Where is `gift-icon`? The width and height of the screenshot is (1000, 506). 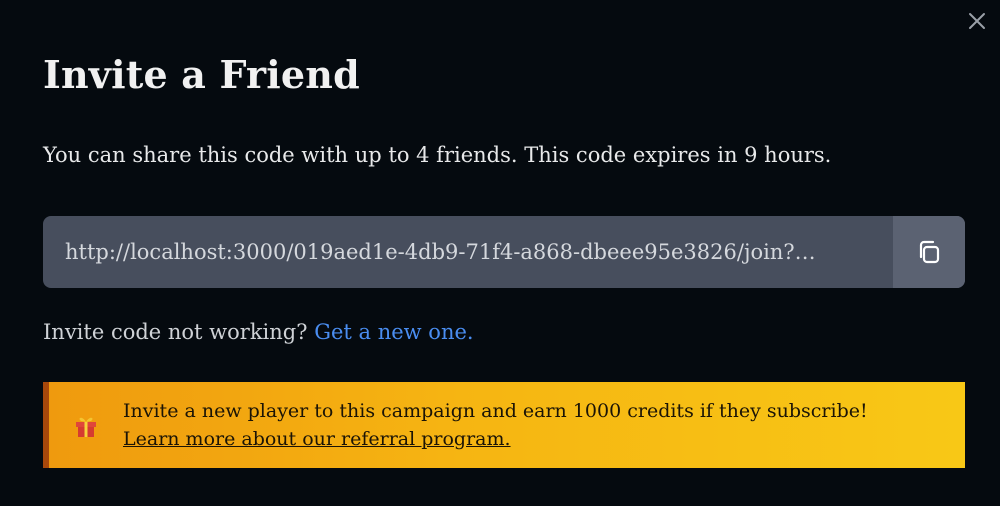 gift-icon is located at coordinates (86, 427).